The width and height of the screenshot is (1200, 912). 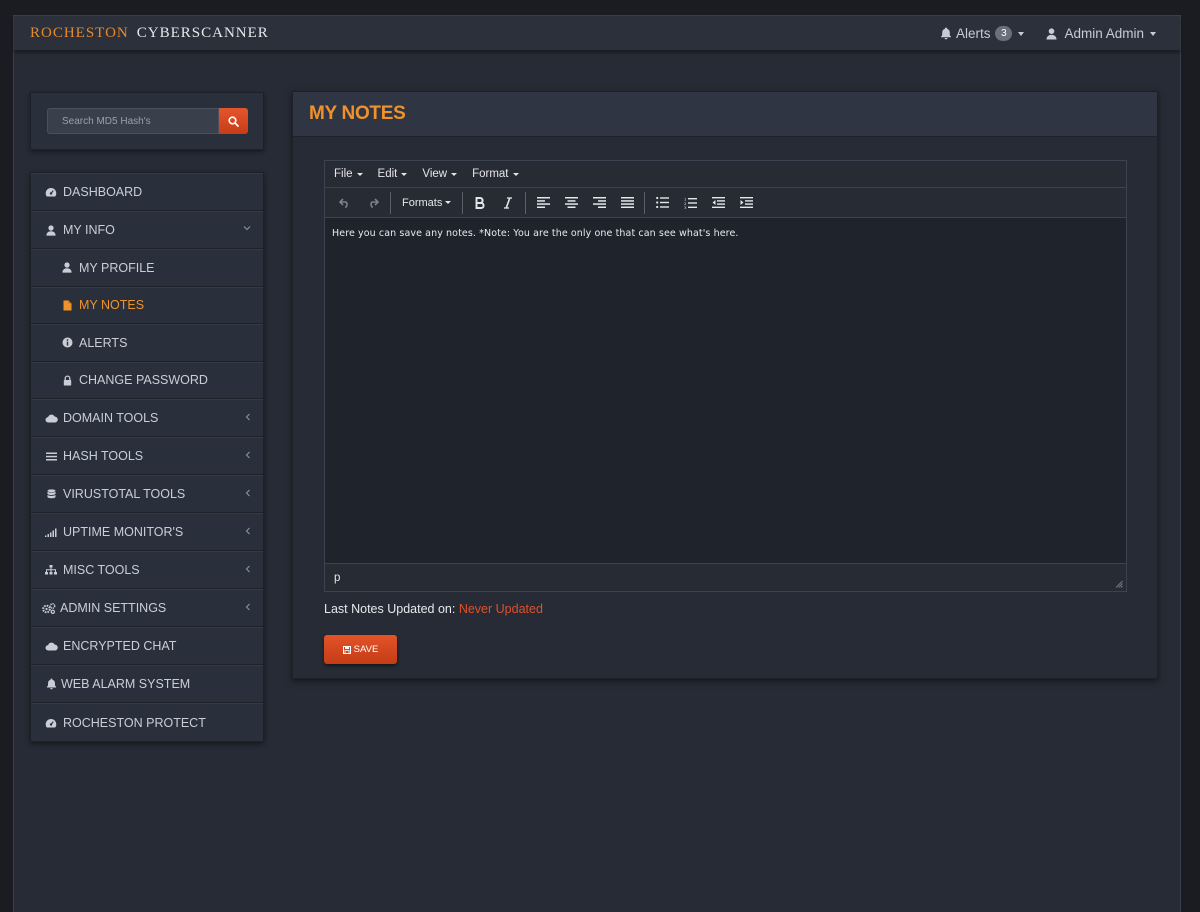 I want to click on sidebar-item-label: MY PROFILE, so click(x=117, y=267).